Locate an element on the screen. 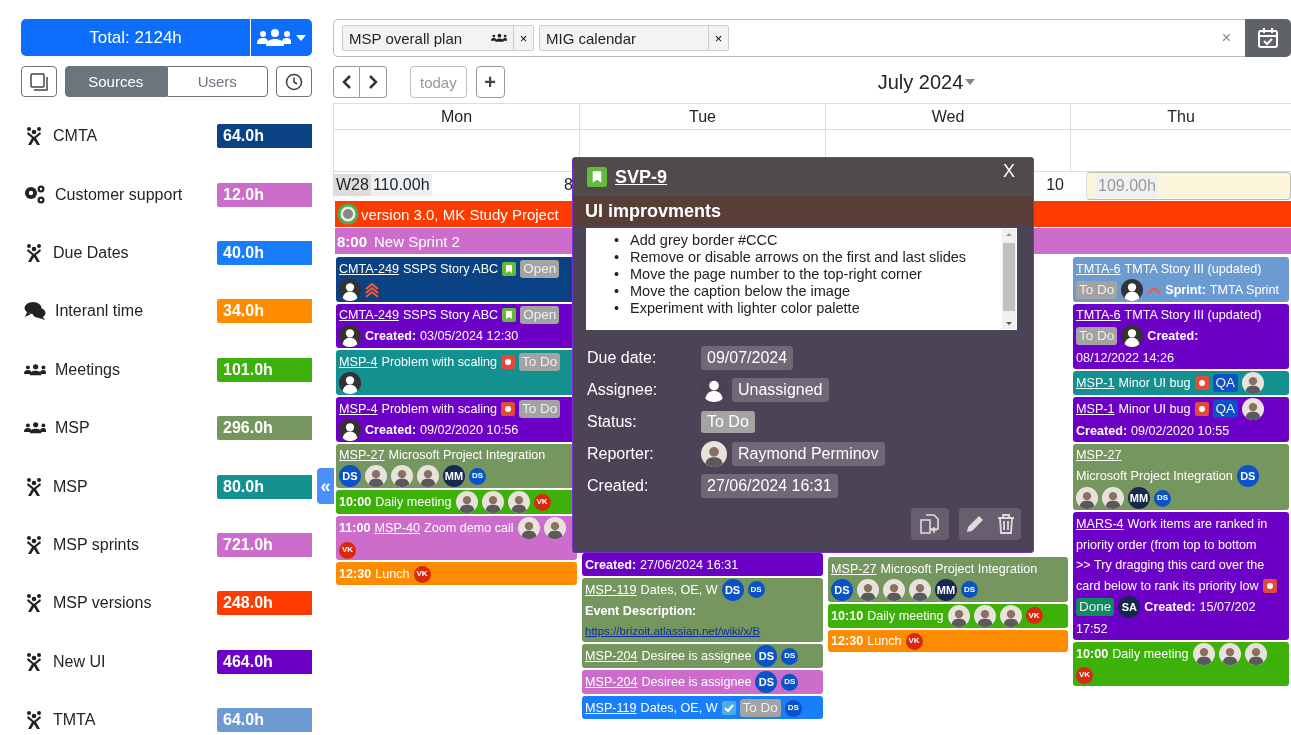 This screenshot has height=735, width=1291. source-hours: 34.0h is located at coordinates (264, 311).